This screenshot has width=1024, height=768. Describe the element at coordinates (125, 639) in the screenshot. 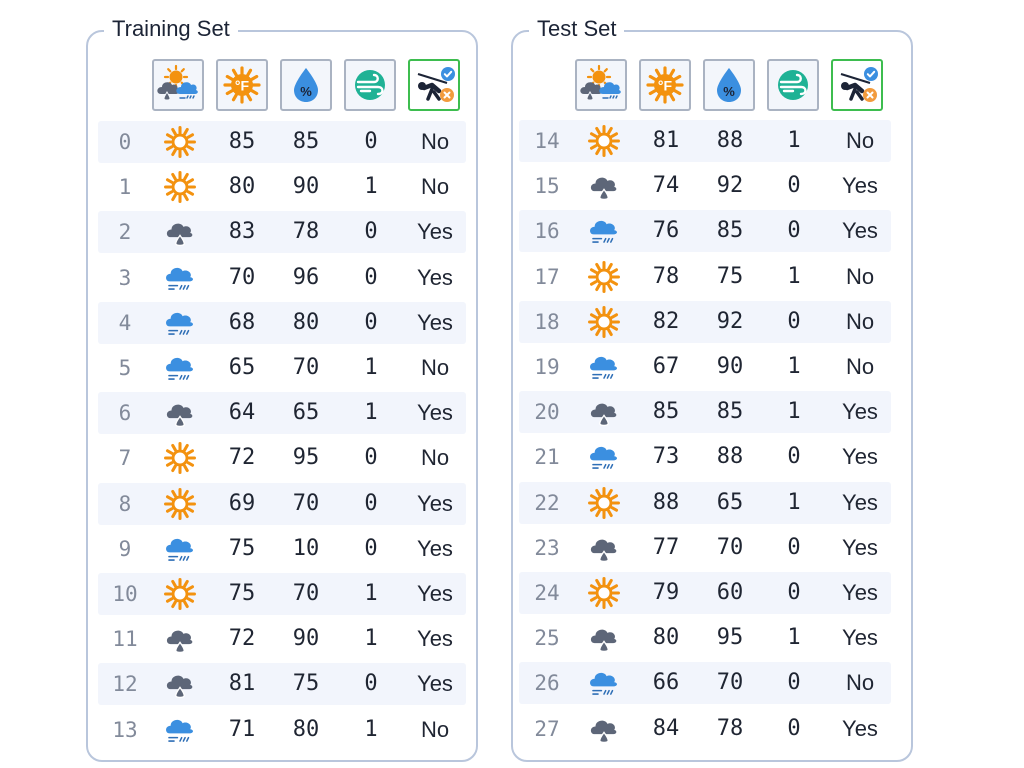

I see `index-cell: 11` at that location.